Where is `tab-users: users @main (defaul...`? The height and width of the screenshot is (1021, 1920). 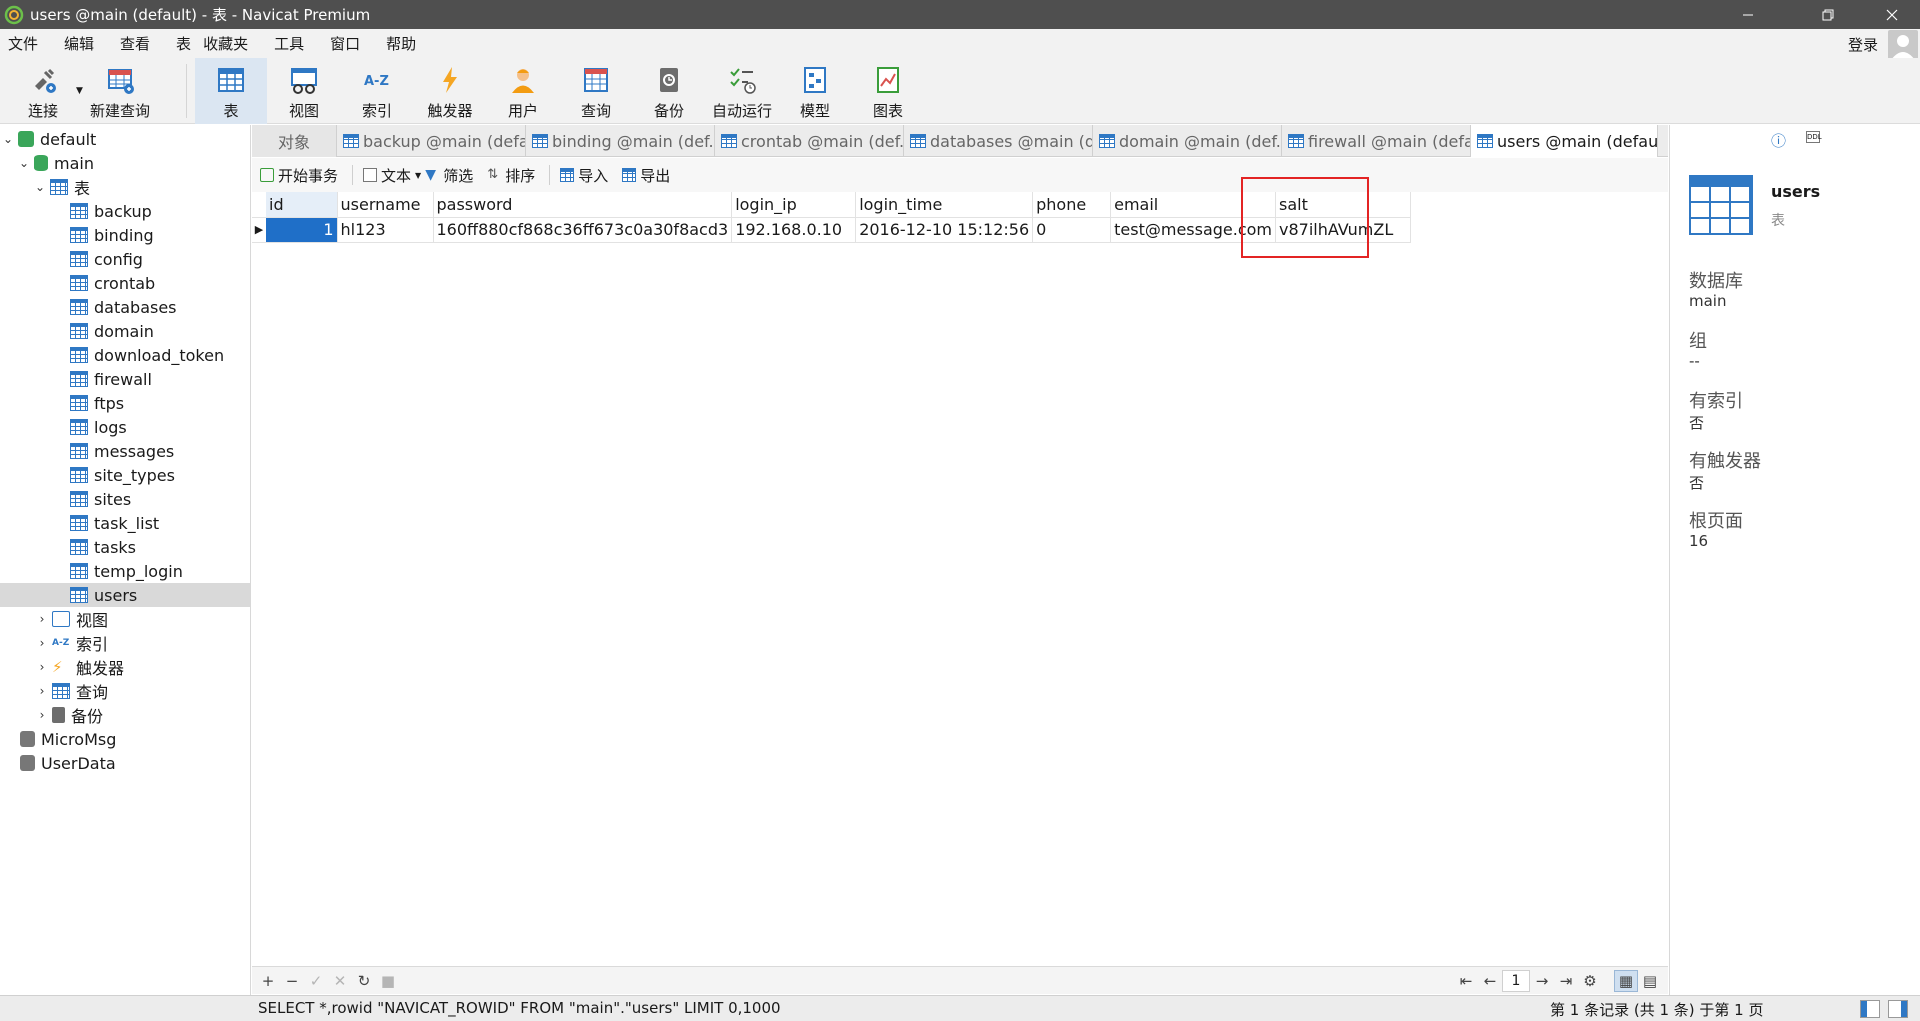
tab-users: users @main (defaul... is located at coordinates (1564, 141).